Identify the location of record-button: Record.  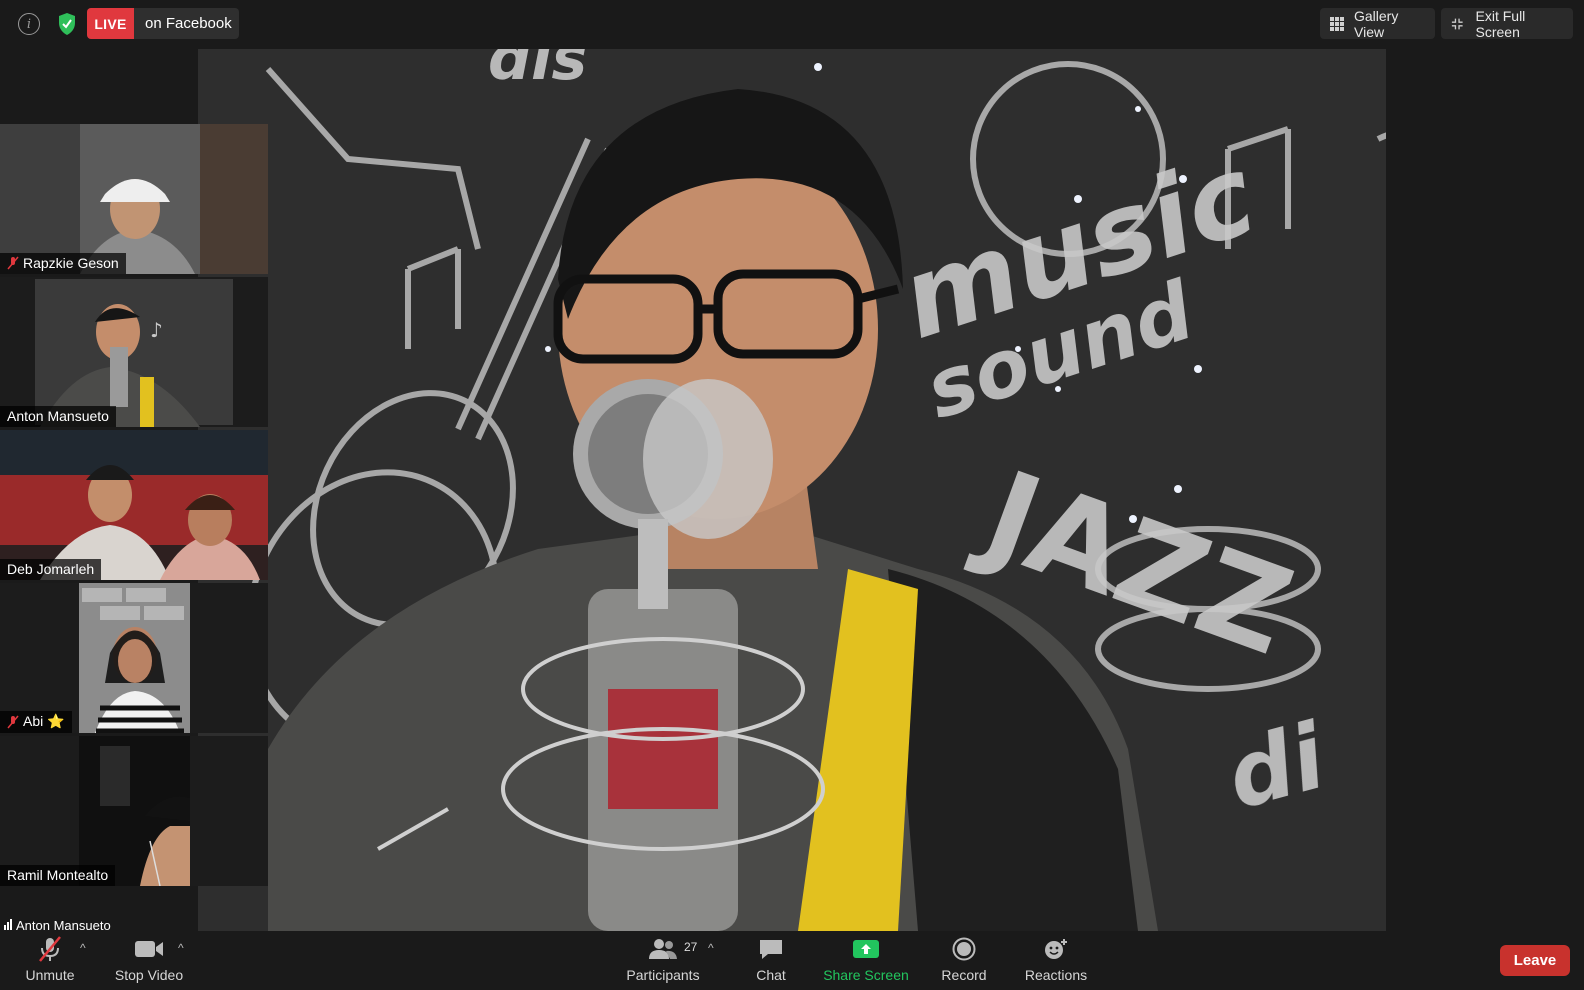
(964, 960).